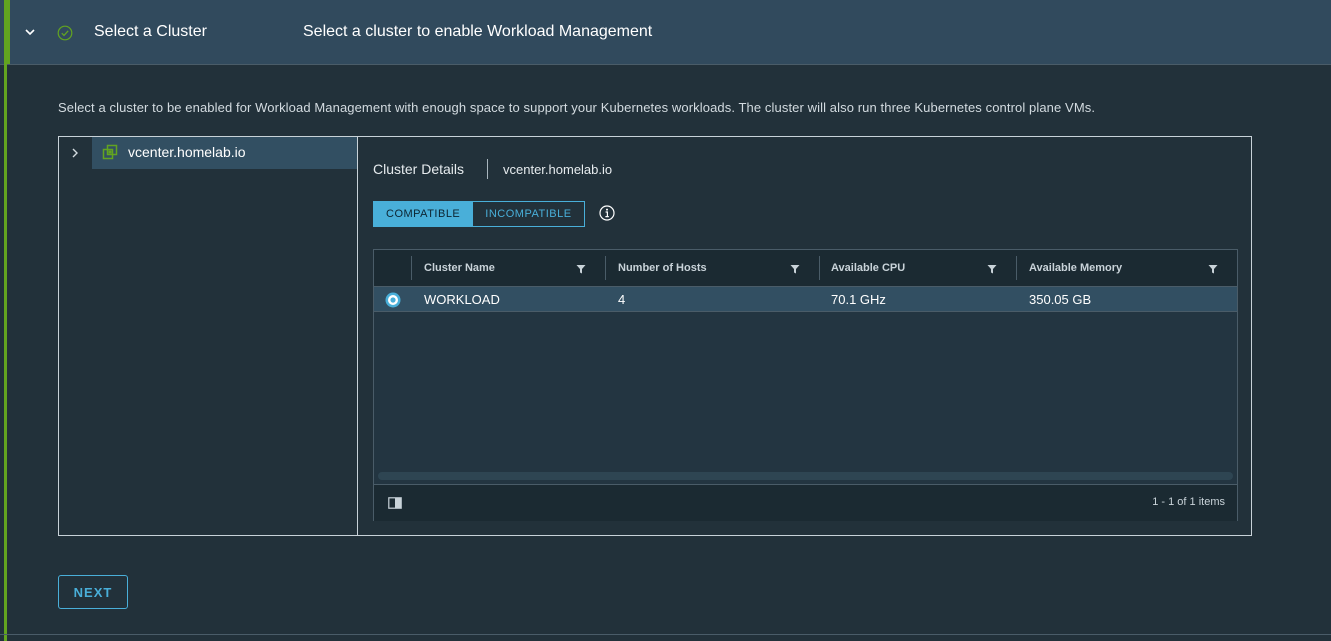  Describe the element at coordinates (7, 32) in the screenshot. I see `step-status-bar` at that location.